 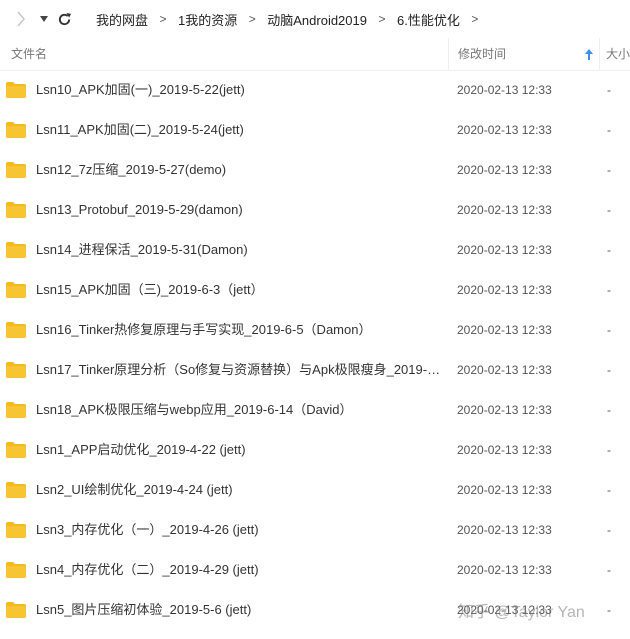 What do you see at coordinates (207, 19) in the screenshot?
I see `breadcrumb-item: 1我的资源` at bounding box center [207, 19].